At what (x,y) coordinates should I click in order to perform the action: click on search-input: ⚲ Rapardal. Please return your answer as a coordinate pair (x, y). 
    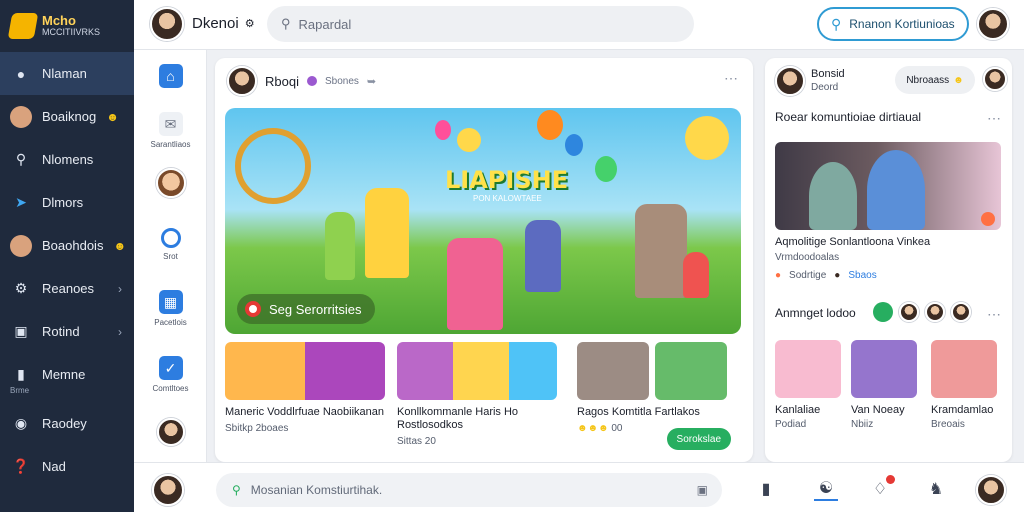
    Looking at the image, I should click on (480, 24).